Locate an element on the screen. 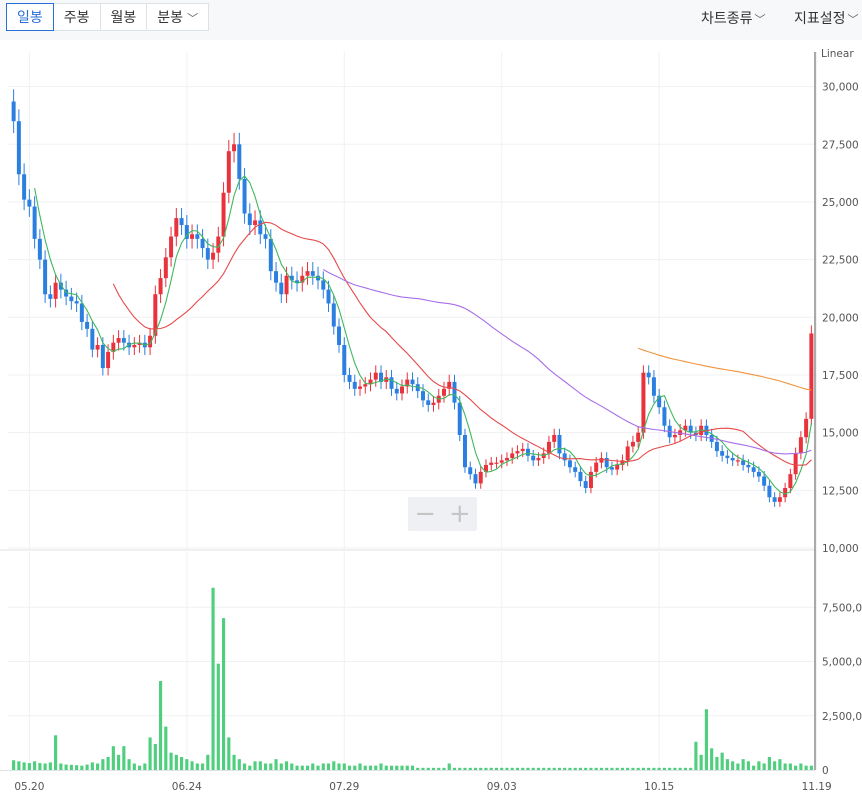 The width and height of the screenshot is (862, 794). tab-monthly: 월봉 is located at coordinates (123, 17).